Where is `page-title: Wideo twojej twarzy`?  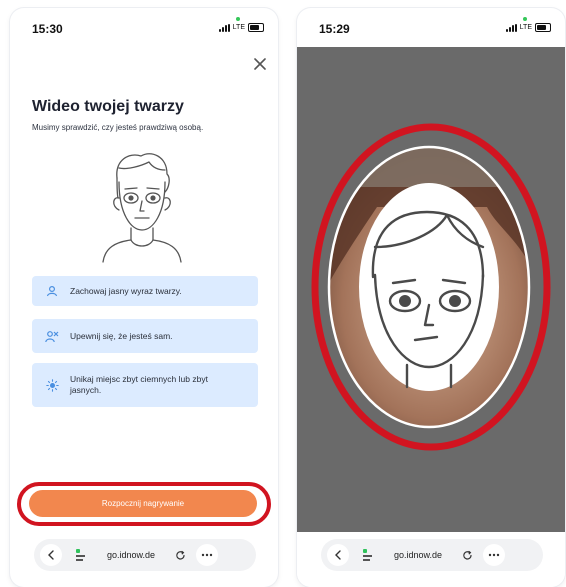
page-title: Wideo twojej twarzy is located at coordinates (108, 106).